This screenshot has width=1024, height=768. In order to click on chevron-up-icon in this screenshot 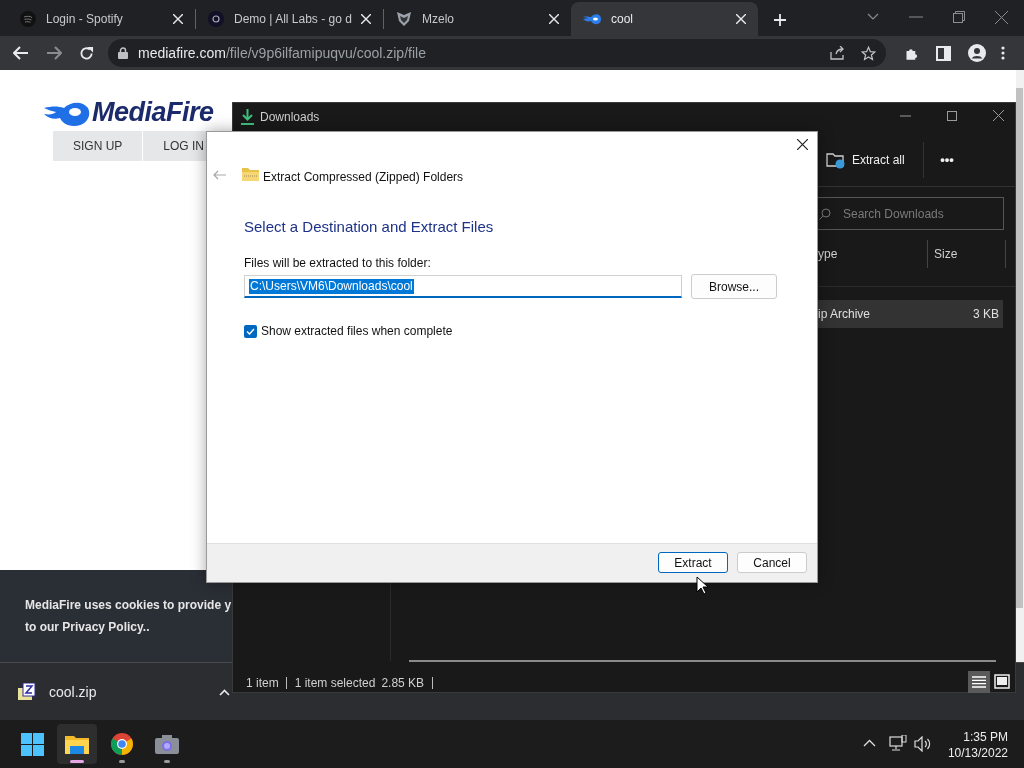, I will do `click(869, 743)`.